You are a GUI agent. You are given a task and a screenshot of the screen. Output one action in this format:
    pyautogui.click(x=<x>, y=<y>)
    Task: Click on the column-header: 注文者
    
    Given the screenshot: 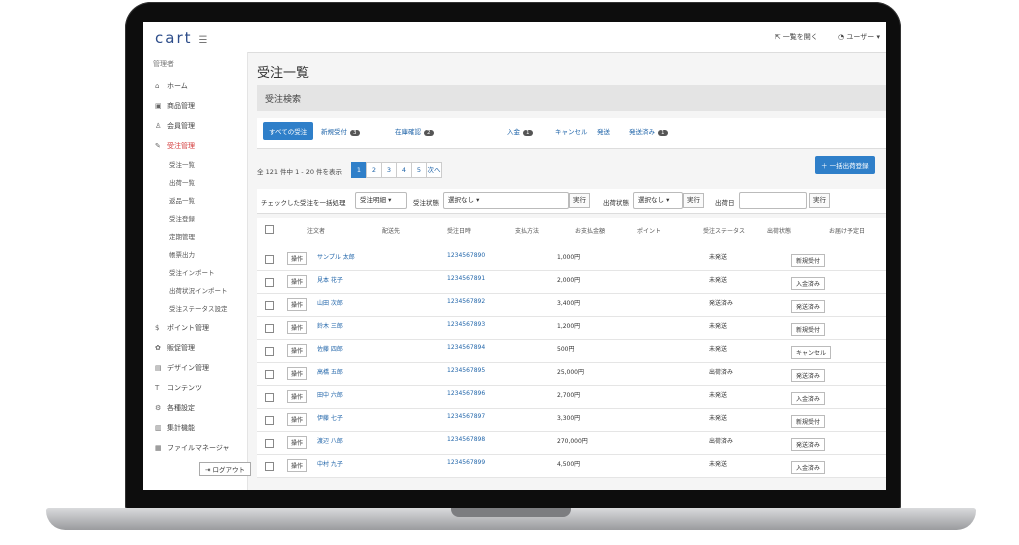 What is the action you would take?
    pyautogui.click(x=316, y=230)
    